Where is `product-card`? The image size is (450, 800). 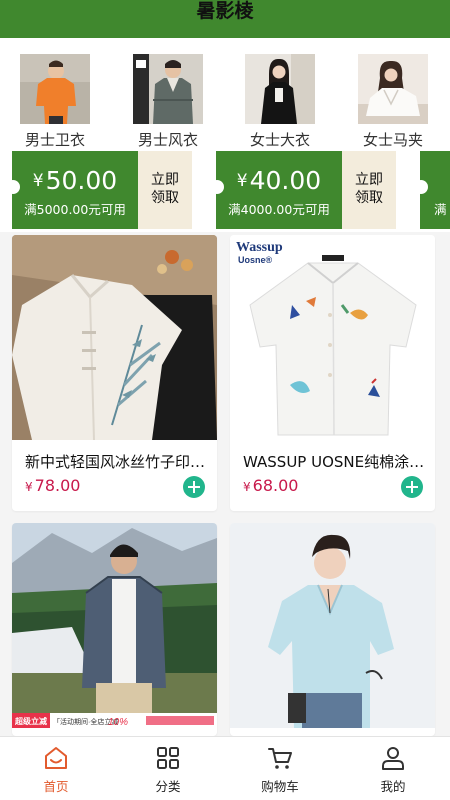 product-card is located at coordinates (332, 629).